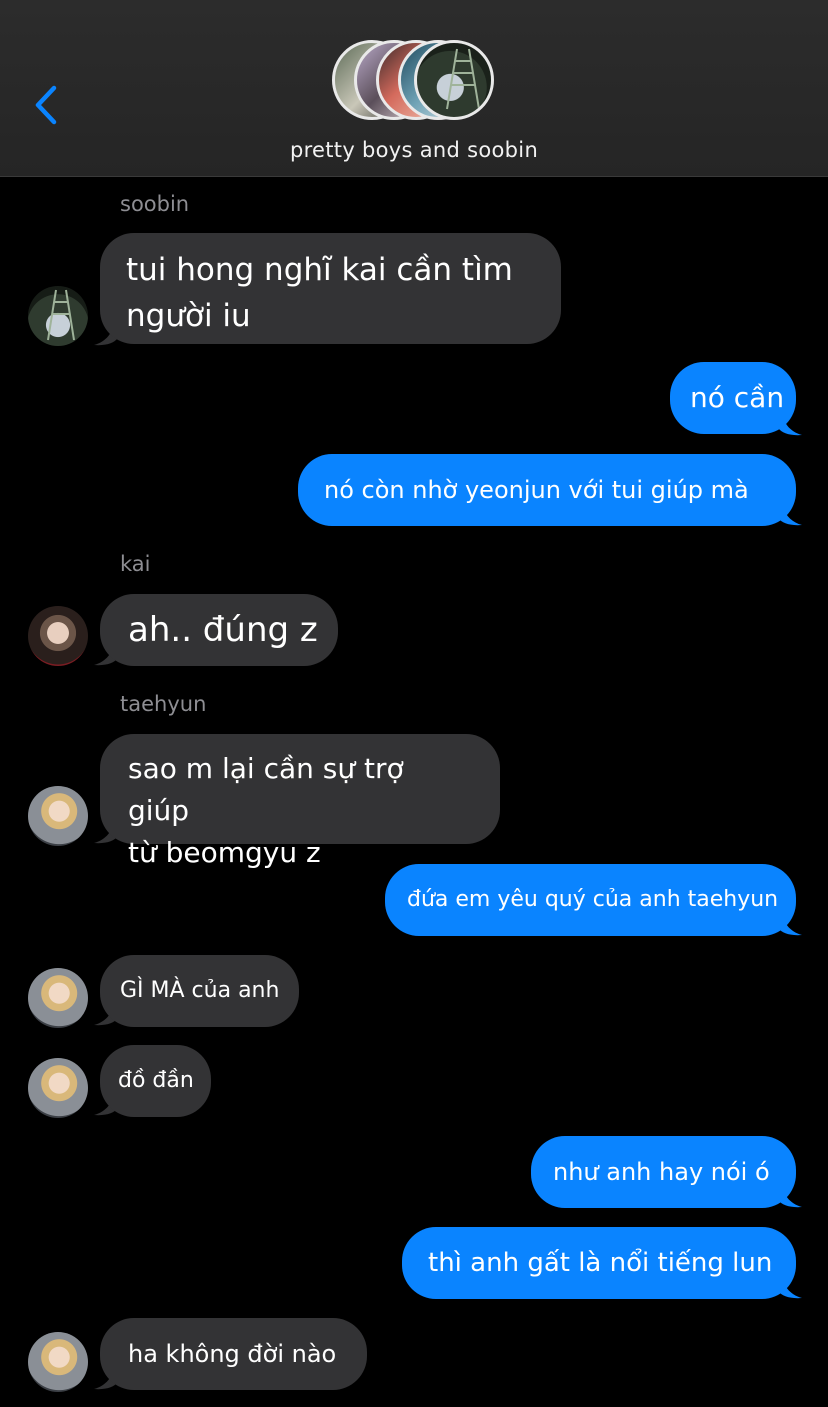 The height and width of the screenshot is (1407, 828). I want to click on message-bubble-incoming: ha không đời nào, so click(233, 1354).